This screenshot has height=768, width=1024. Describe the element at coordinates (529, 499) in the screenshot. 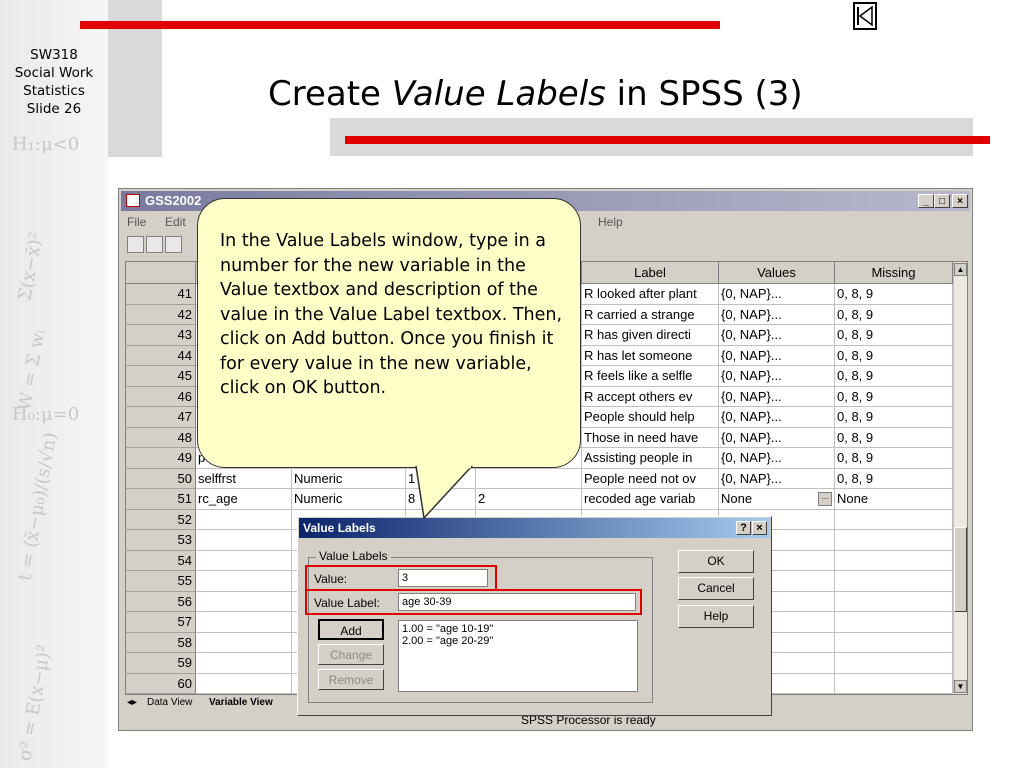

I see `table-cell-decimals: 2` at that location.